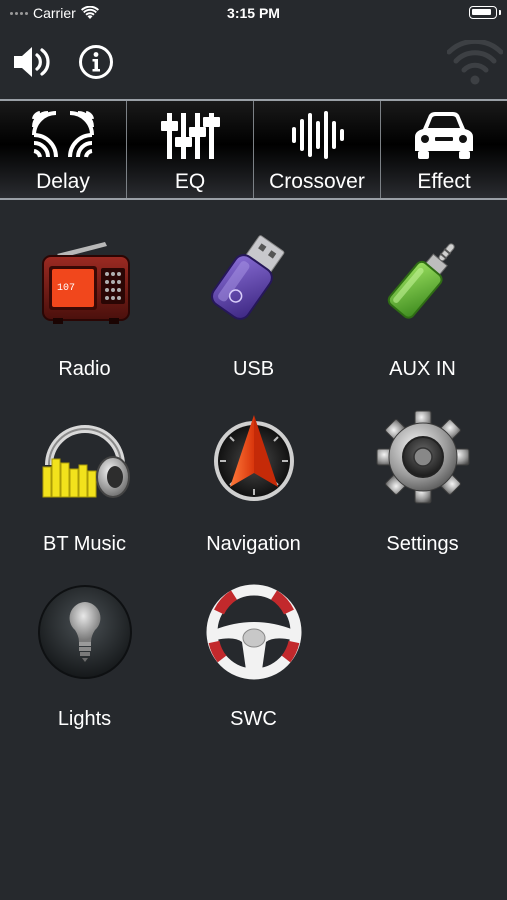 This screenshot has width=507, height=900. What do you see at coordinates (444, 181) in the screenshot?
I see `tab-effect-label: Effect` at bounding box center [444, 181].